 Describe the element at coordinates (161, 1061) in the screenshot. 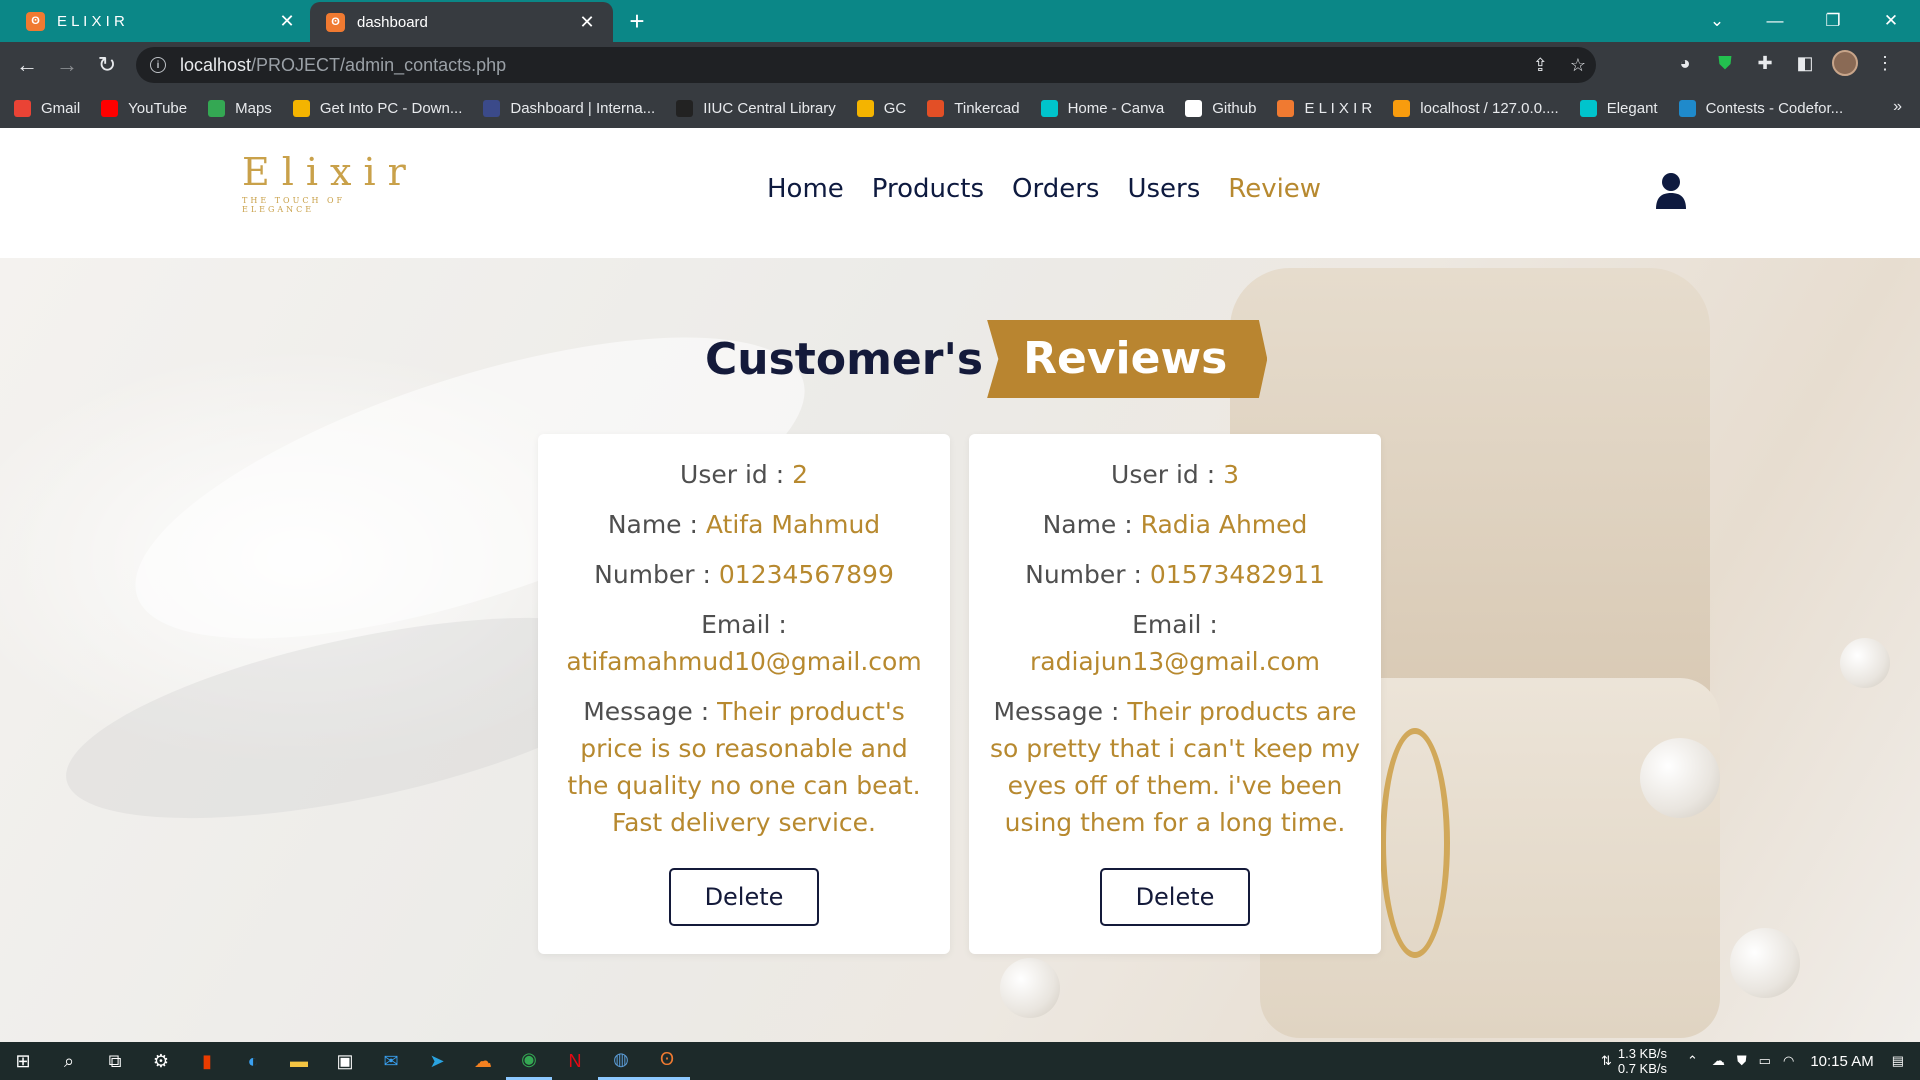

I see `settings-gear-icon: ⚙` at that location.